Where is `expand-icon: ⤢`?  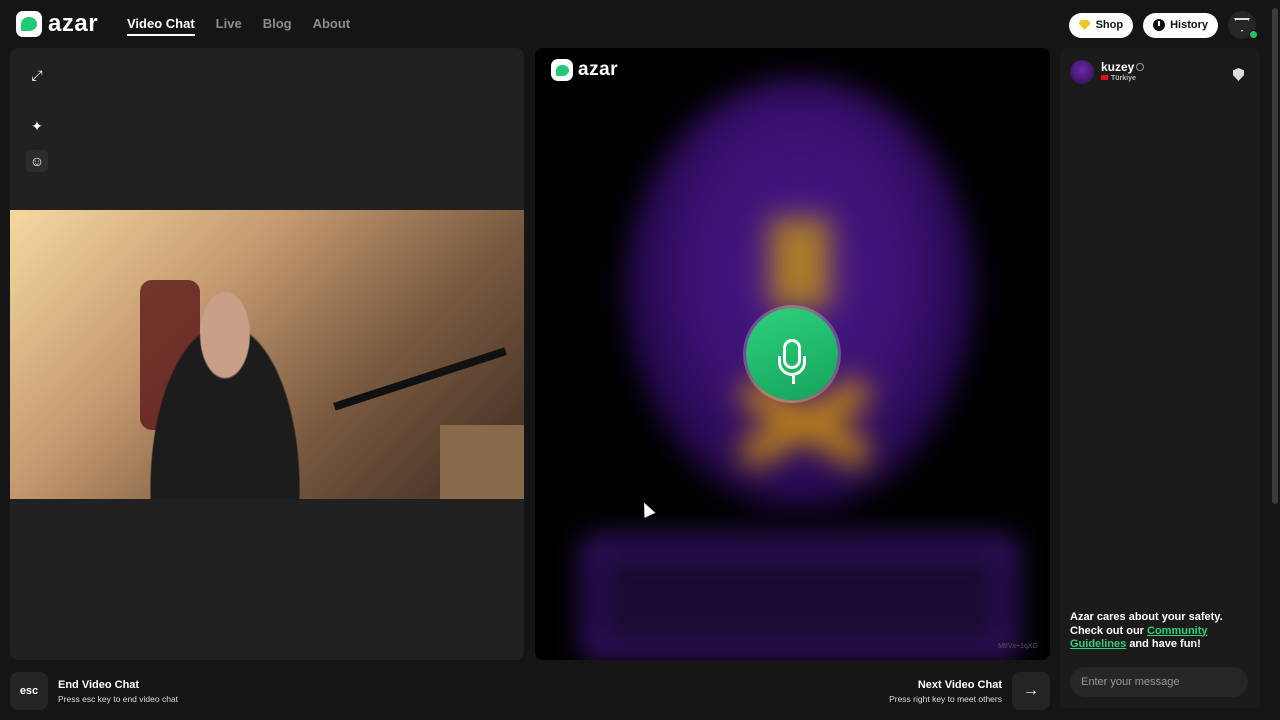 expand-icon: ⤢ is located at coordinates (37, 74).